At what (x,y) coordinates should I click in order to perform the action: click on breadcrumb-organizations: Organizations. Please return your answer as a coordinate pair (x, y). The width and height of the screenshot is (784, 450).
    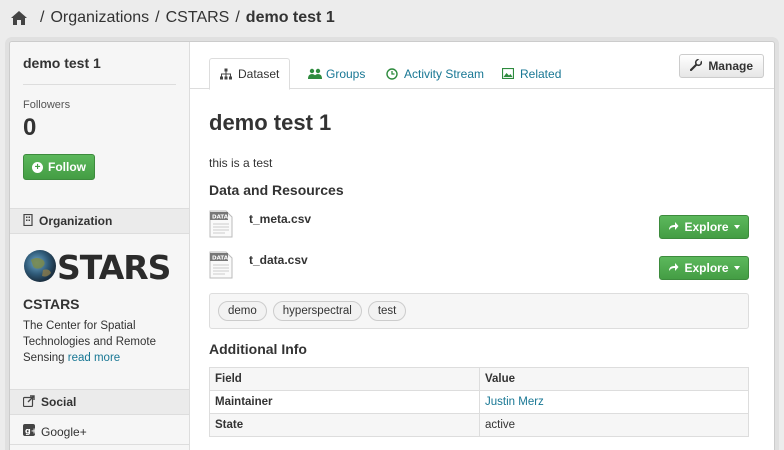
    Looking at the image, I should click on (99, 18).